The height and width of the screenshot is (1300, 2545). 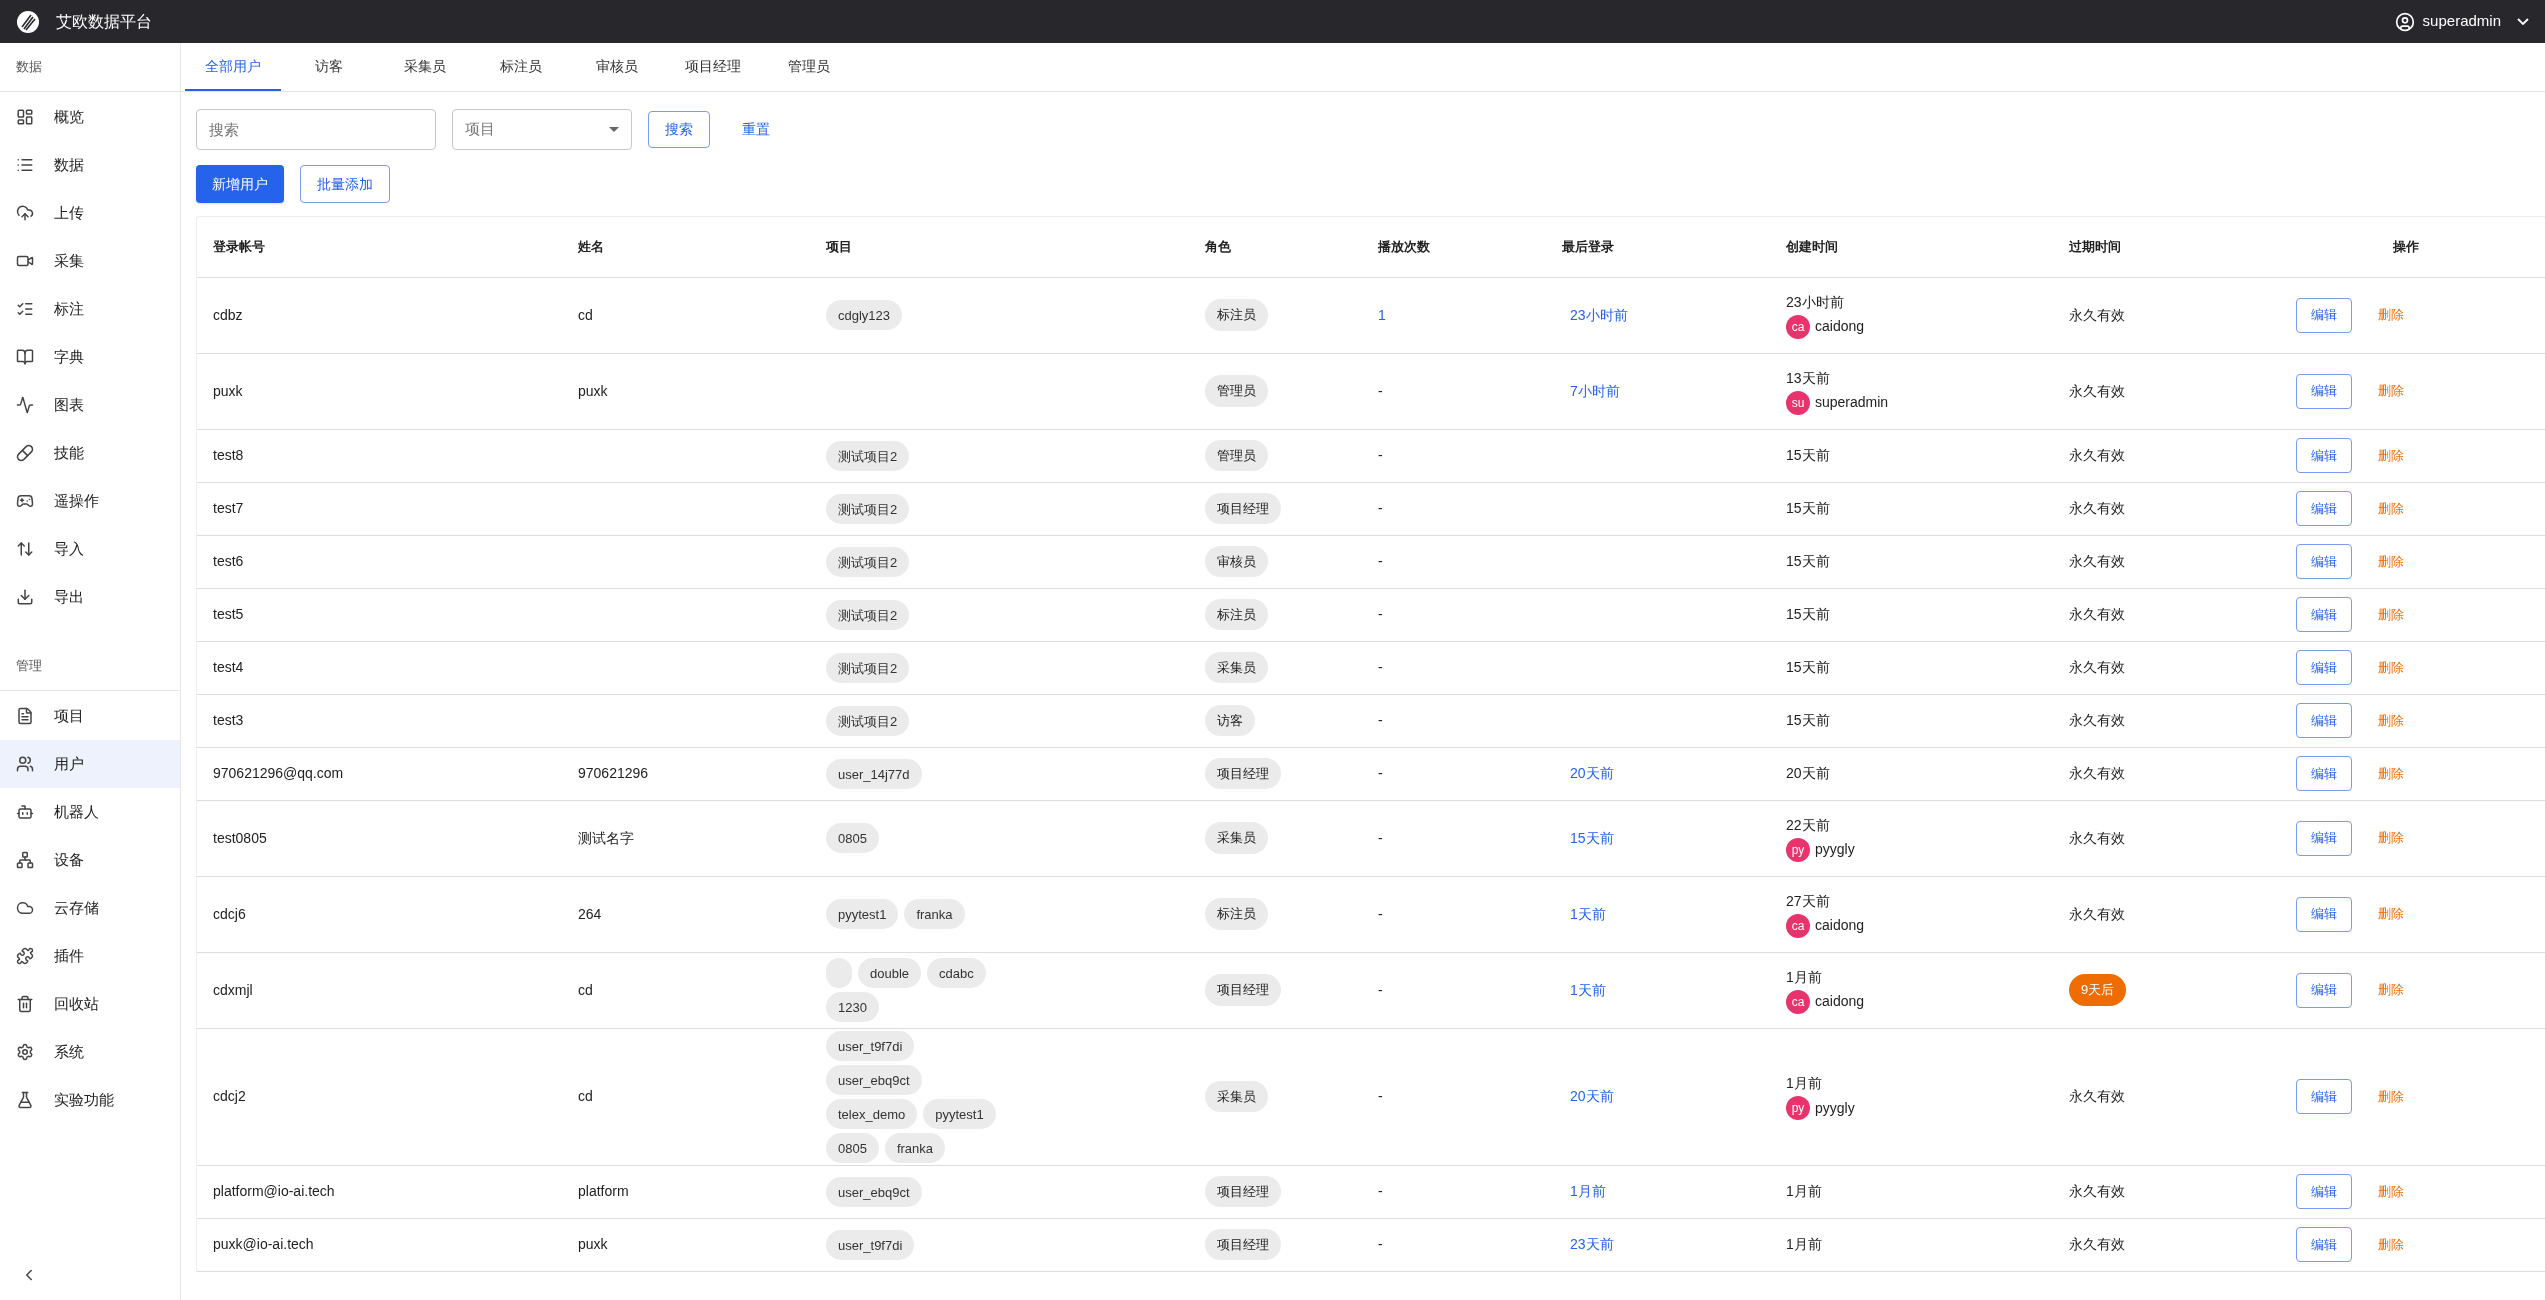 What do you see at coordinates (1852, 402) in the screenshot?
I see `creator-name: superadmin` at bounding box center [1852, 402].